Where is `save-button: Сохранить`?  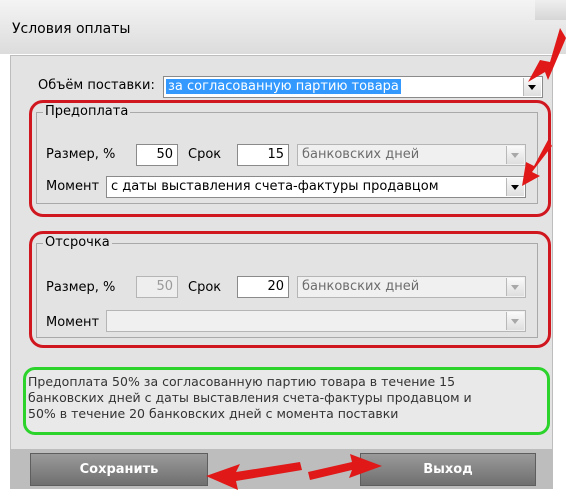 save-button: Сохранить is located at coordinates (119, 469).